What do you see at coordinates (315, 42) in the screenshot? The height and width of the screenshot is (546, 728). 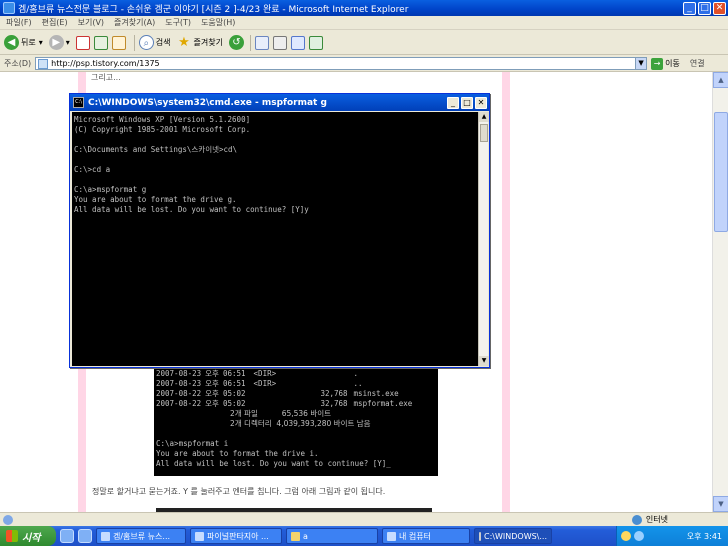 I see `messenger-icon` at bounding box center [315, 42].